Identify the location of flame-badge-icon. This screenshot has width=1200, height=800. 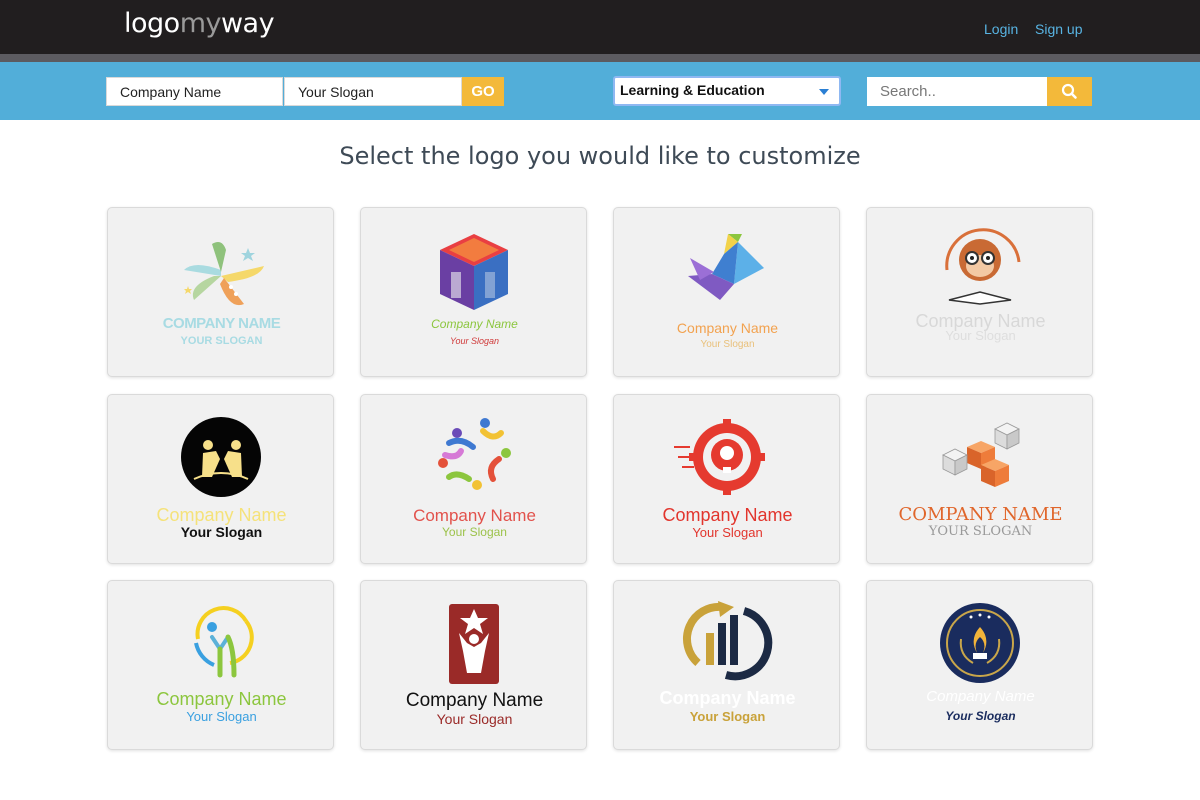
(980, 643).